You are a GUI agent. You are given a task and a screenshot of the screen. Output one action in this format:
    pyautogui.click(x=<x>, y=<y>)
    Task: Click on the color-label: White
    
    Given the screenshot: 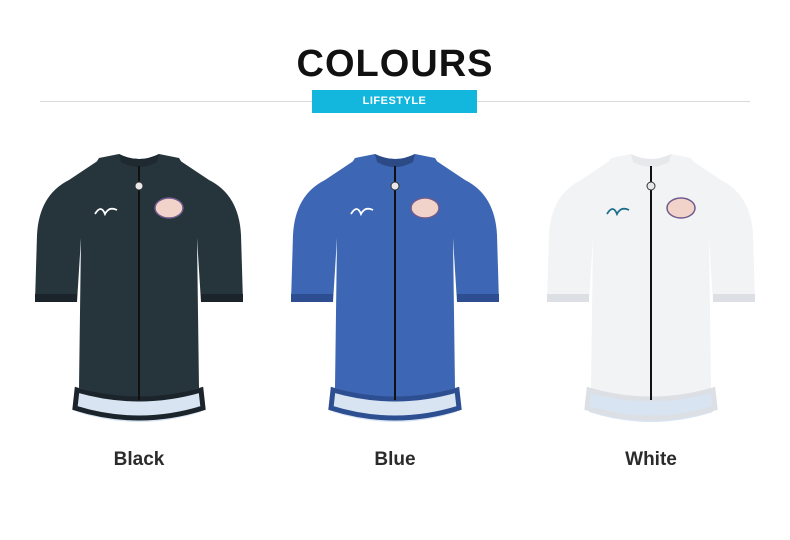 What is the action you would take?
    pyautogui.click(x=651, y=459)
    